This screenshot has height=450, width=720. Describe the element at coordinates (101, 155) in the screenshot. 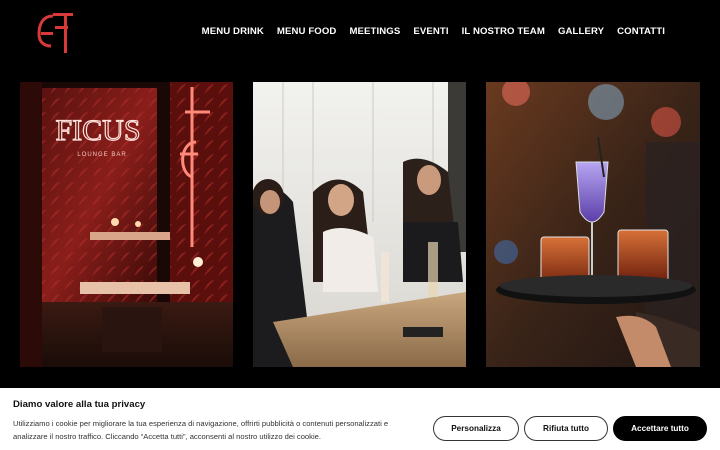

I see `neon-sign-sub: LOUNGE BAR` at that location.